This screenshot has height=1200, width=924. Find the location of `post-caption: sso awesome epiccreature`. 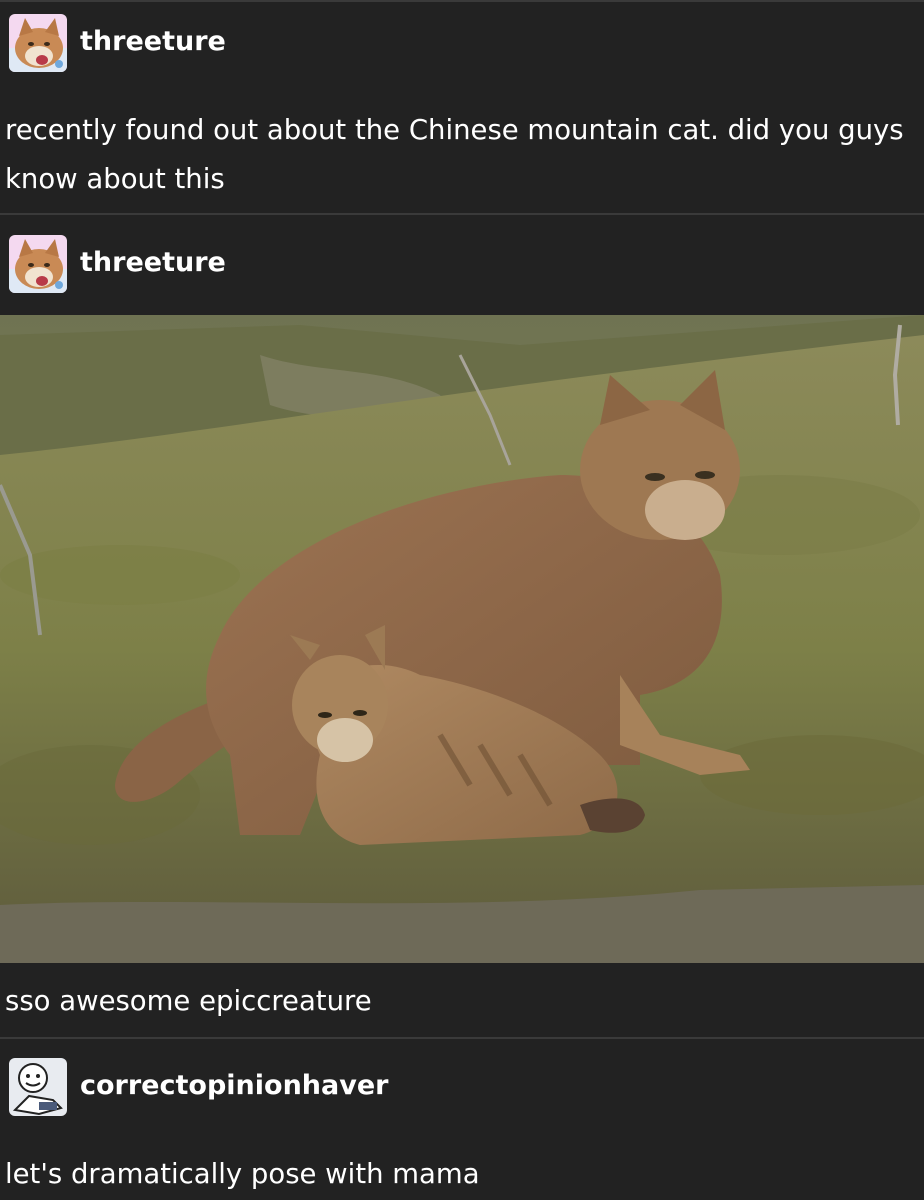

post-caption: sso awesome epiccreature is located at coordinates (188, 1001).